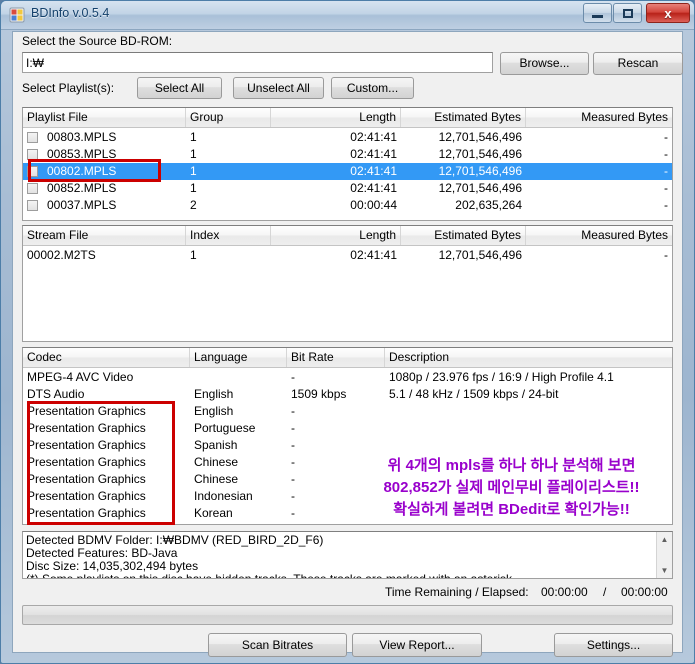  I want to click on col-group: Group, so click(228, 117).